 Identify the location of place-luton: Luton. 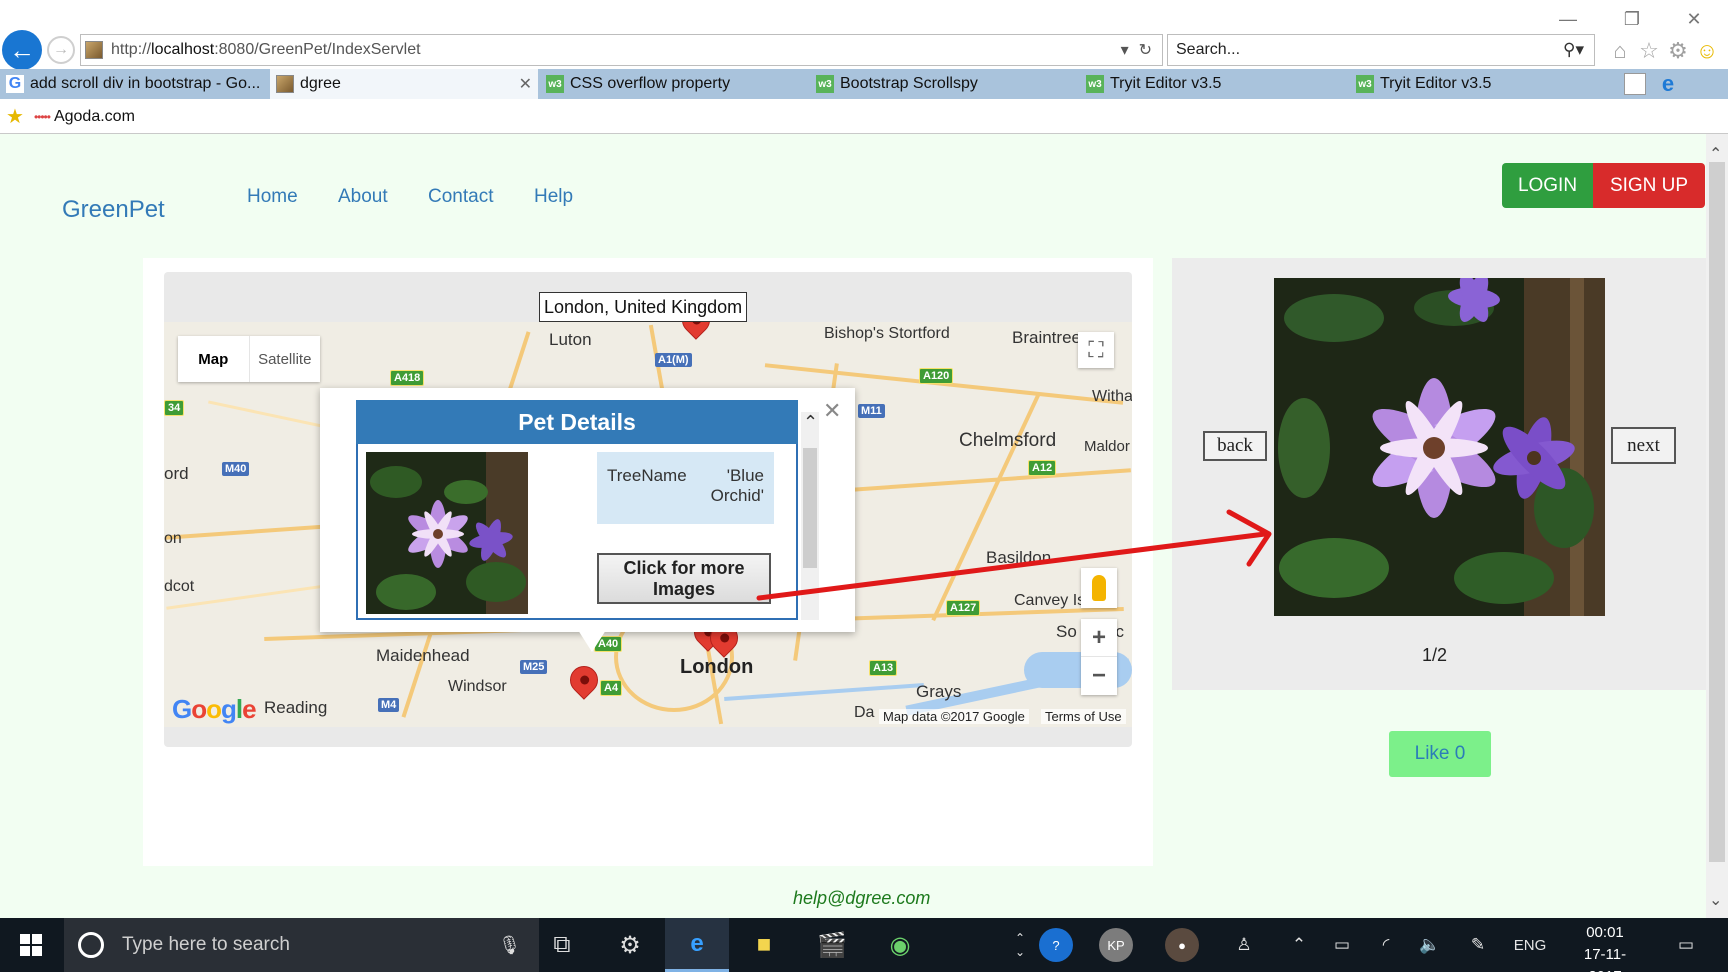
(570, 339).